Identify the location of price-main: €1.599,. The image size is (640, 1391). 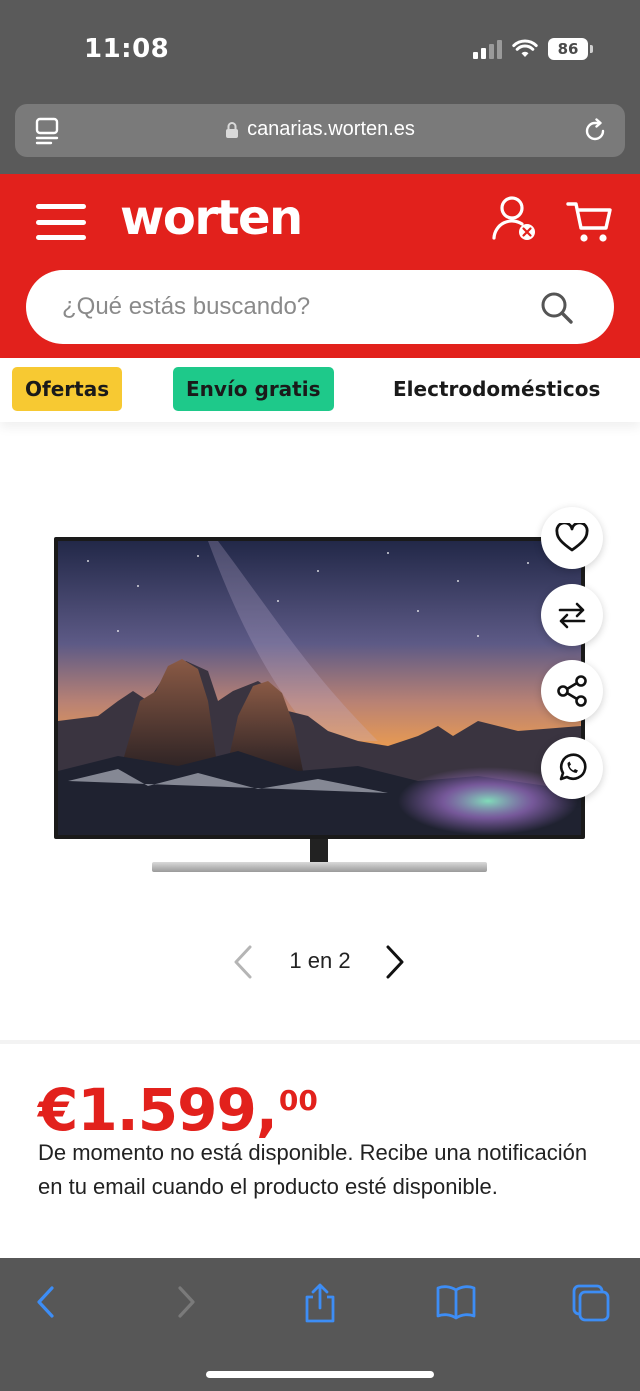
(158, 1110).